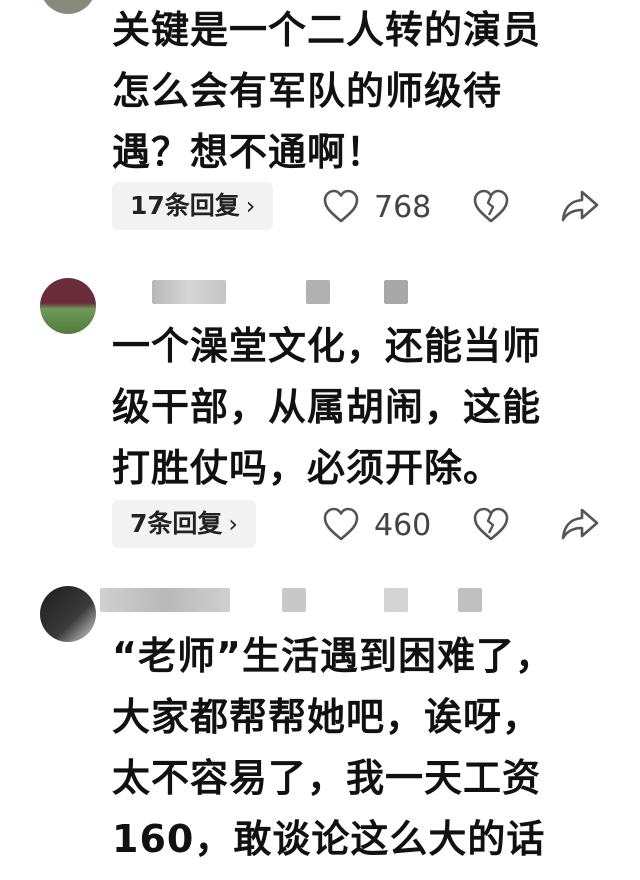 This screenshot has height=880, width=640. I want to click on comment-actions: 7条回复 › 460, so click(320, 525).